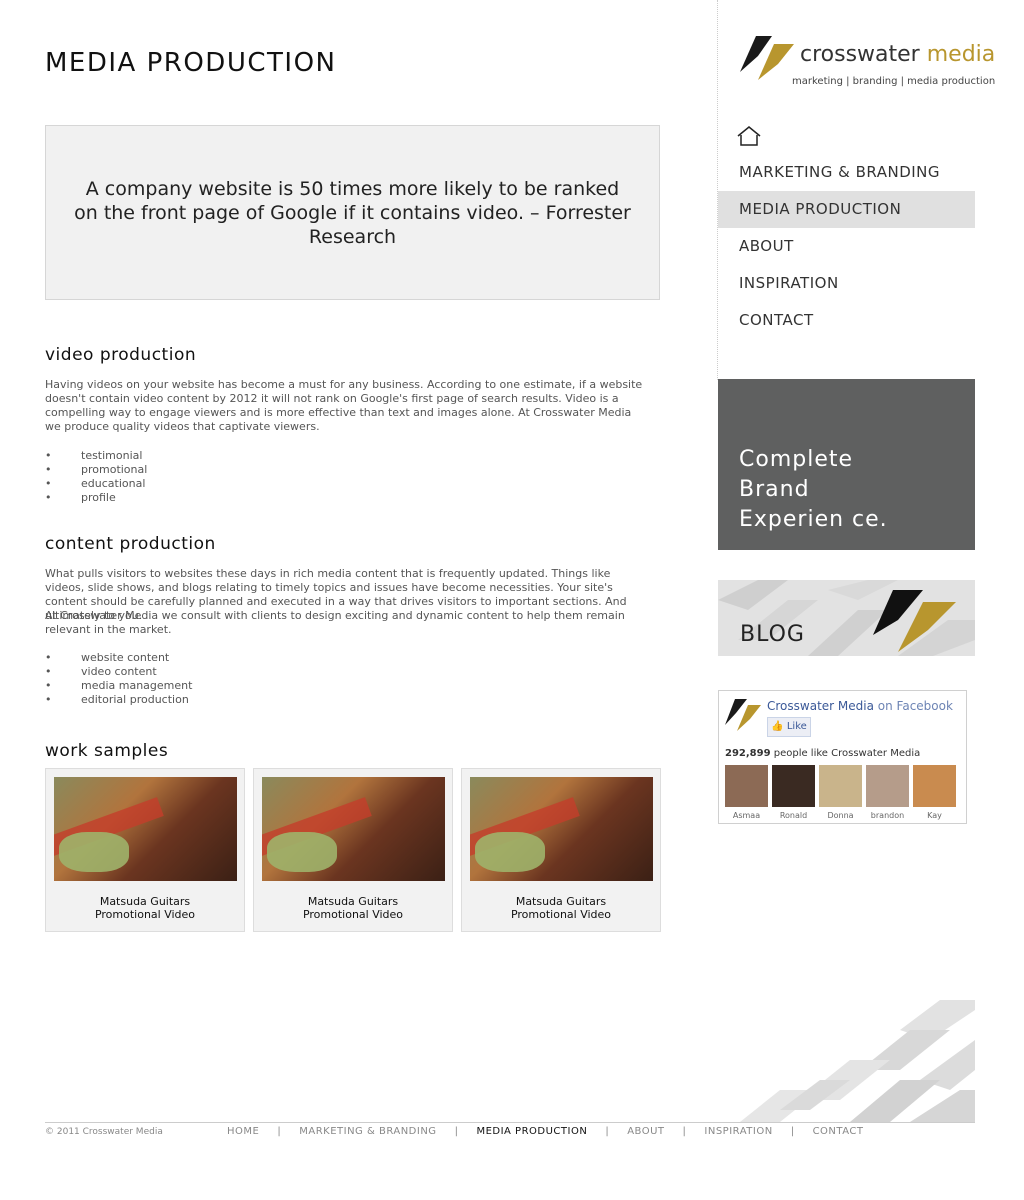  What do you see at coordinates (887, 815) in the screenshot?
I see `fb-fan-name: brandon` at bounding box center [887, 815].